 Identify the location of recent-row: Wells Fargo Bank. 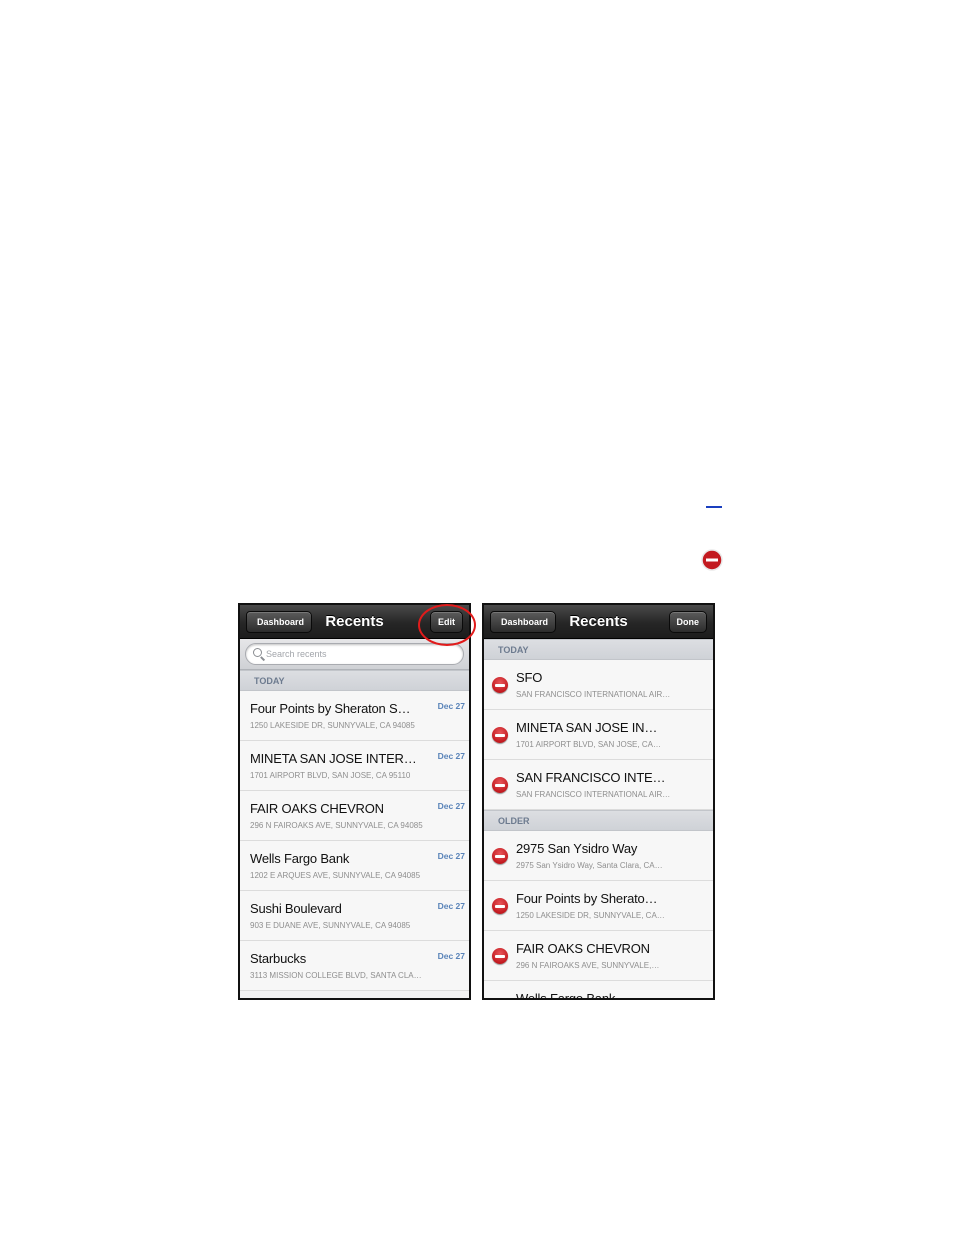
(598, 990).